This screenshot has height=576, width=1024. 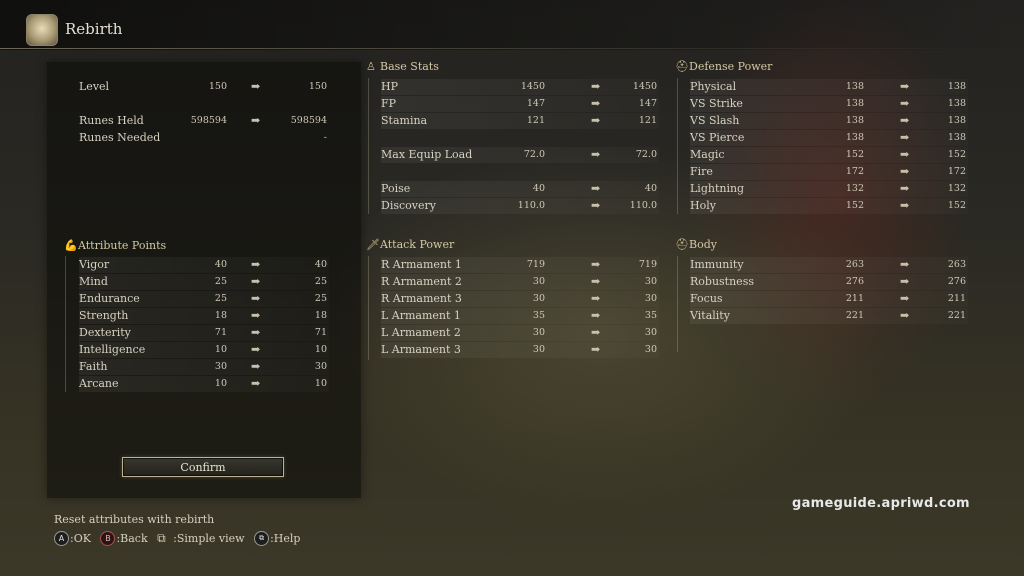 What do you see at coordinates (520, 189) in the screenshot?
I see `stat-row: Poise 40 ➡ 40` at bounding box center [520, 189].